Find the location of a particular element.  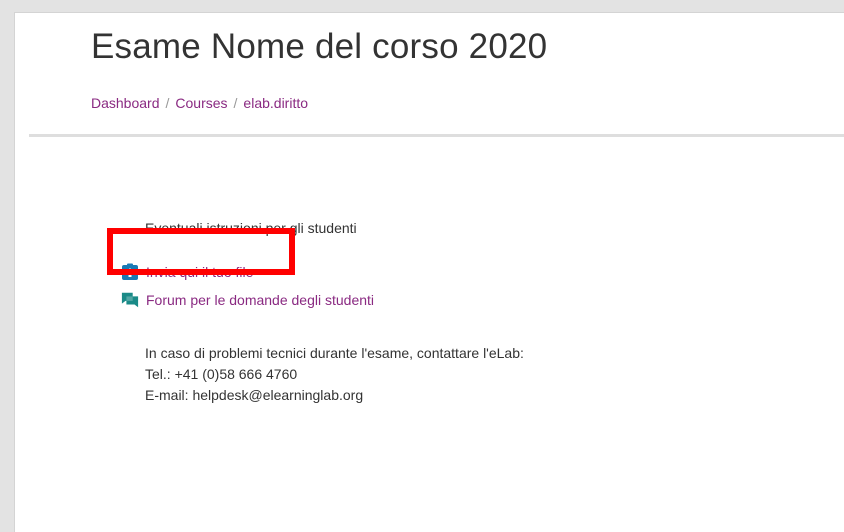

forum-icon is located at coordinates (130, 300).